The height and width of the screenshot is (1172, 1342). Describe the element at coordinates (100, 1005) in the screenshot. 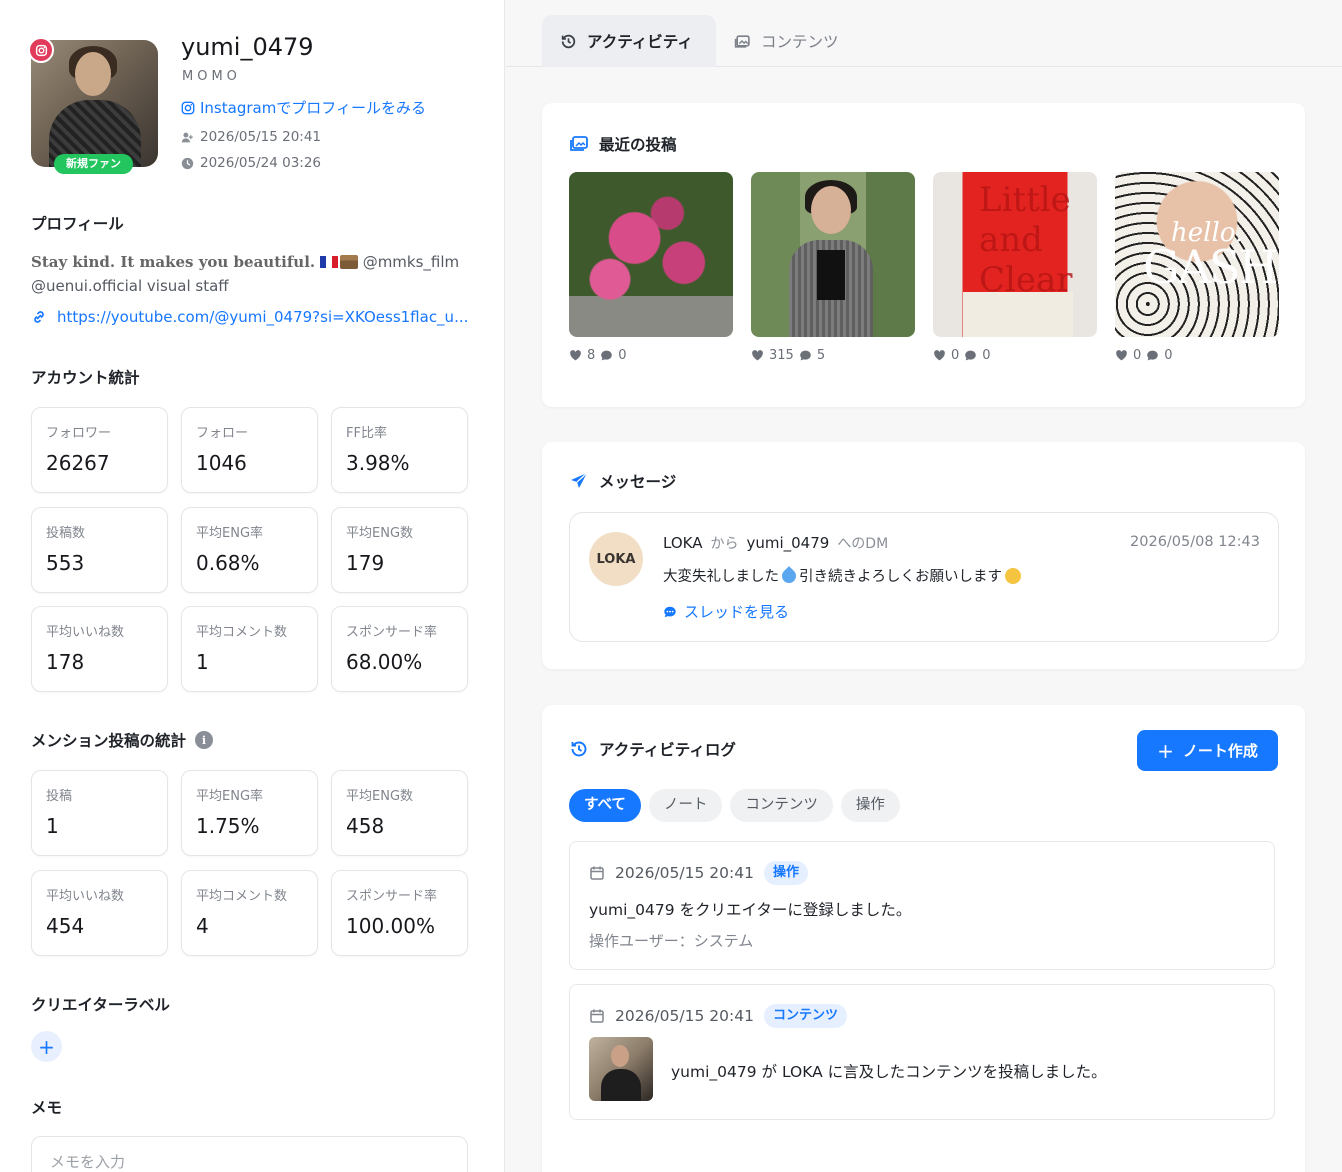

I see `creator-label-title: クリエイターラベル` at that location.